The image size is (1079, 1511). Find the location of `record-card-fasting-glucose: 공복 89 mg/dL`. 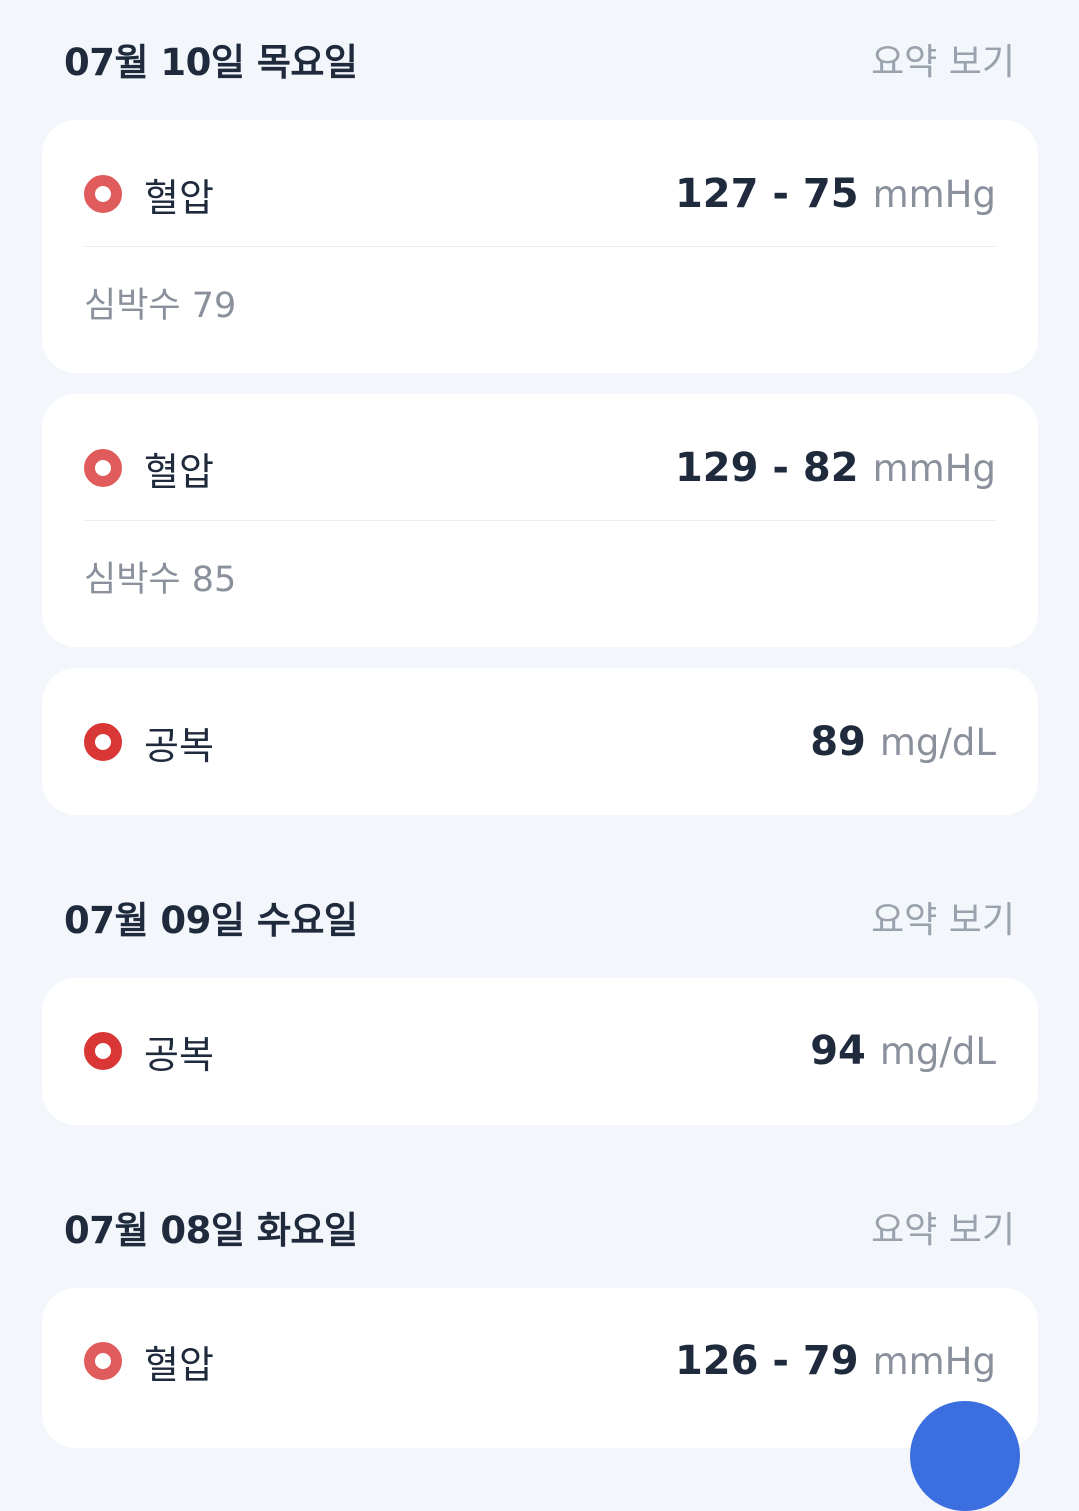

record-card-fasting-glucose: 공복 89 mg/dL is located at coordinates (540, 741).